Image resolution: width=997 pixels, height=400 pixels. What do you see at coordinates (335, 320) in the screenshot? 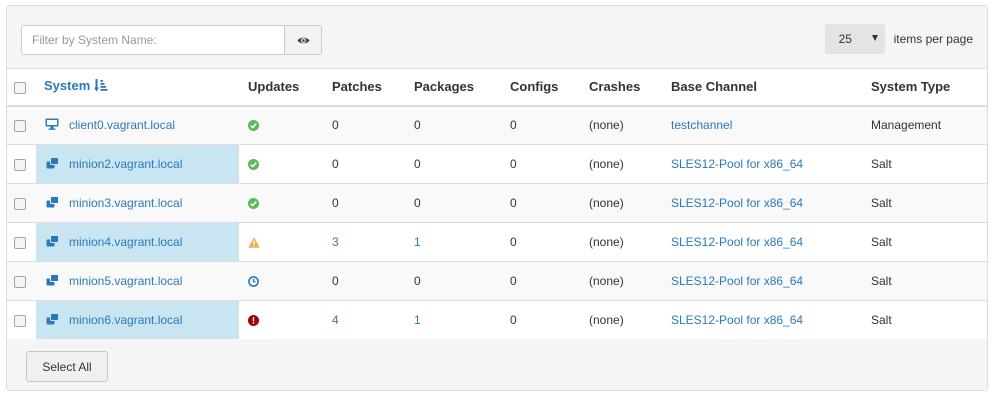
I see `patches-link: 4` at bounding box center [335, 320].